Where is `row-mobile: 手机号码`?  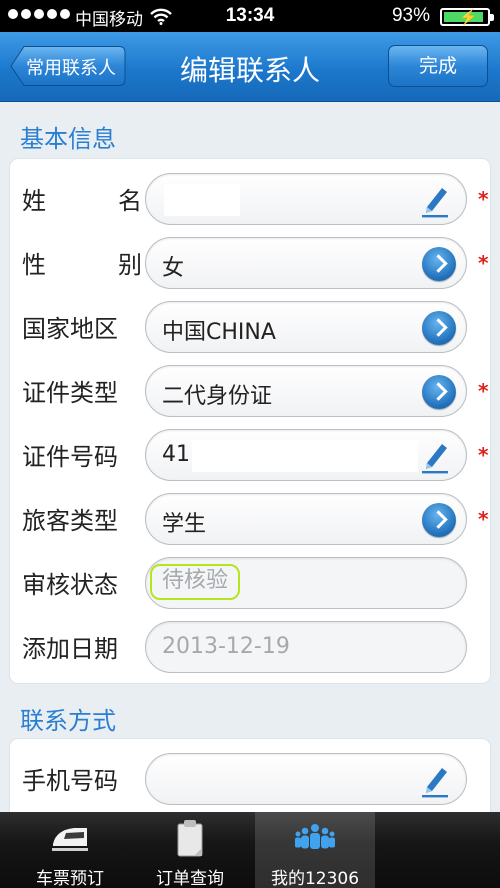 row-mobile: 手机号码 is located at coordinates (250, 779).